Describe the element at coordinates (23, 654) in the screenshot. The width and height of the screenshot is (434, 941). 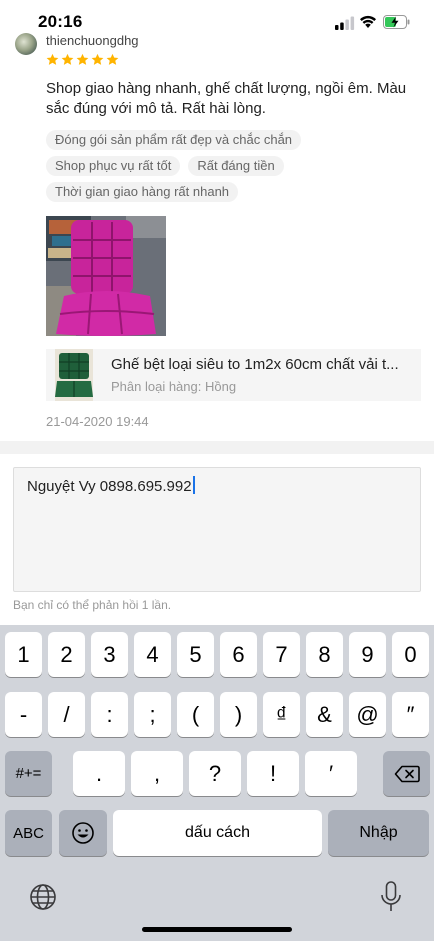
I see `key-1: 1` at that location.